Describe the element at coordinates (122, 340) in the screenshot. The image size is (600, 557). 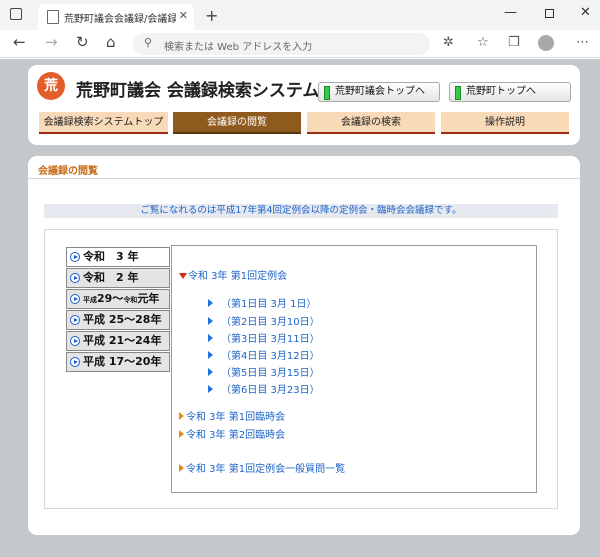
I see `year-label: 平成 21～24年` at that location.